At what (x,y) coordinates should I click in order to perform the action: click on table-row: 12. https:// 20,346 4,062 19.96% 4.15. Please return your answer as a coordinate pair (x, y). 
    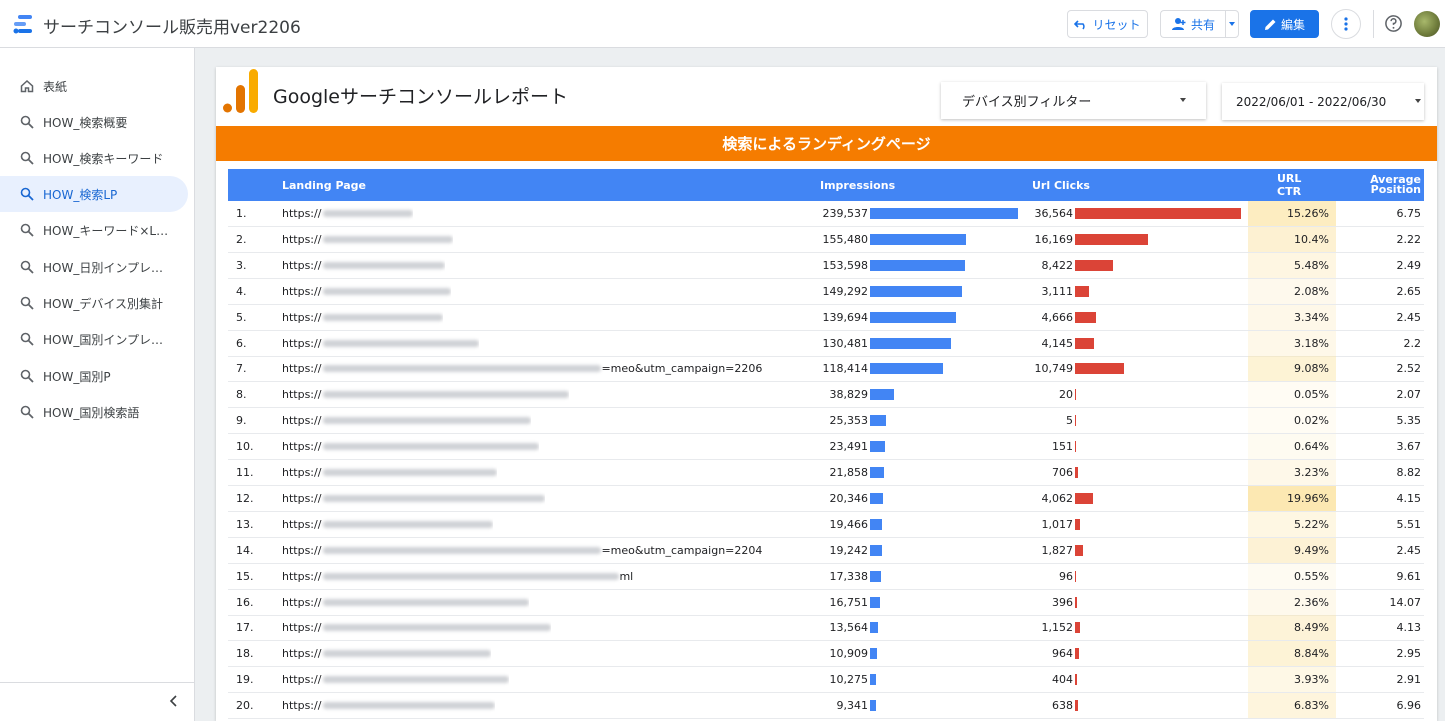
    Looking at the image, I should click on (826, 498).